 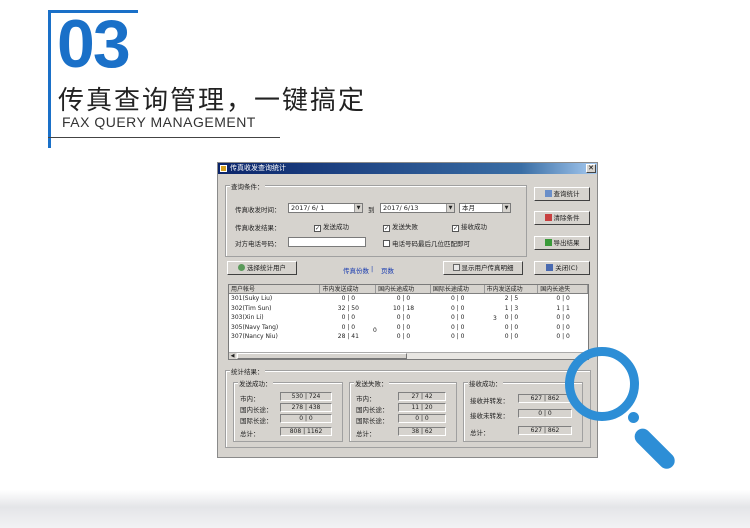 I want to click on column-header: 国内长途成功, so click(x=403, y=289).